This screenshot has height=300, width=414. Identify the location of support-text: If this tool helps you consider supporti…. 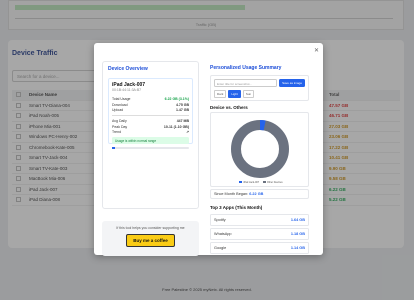
(150, 228).